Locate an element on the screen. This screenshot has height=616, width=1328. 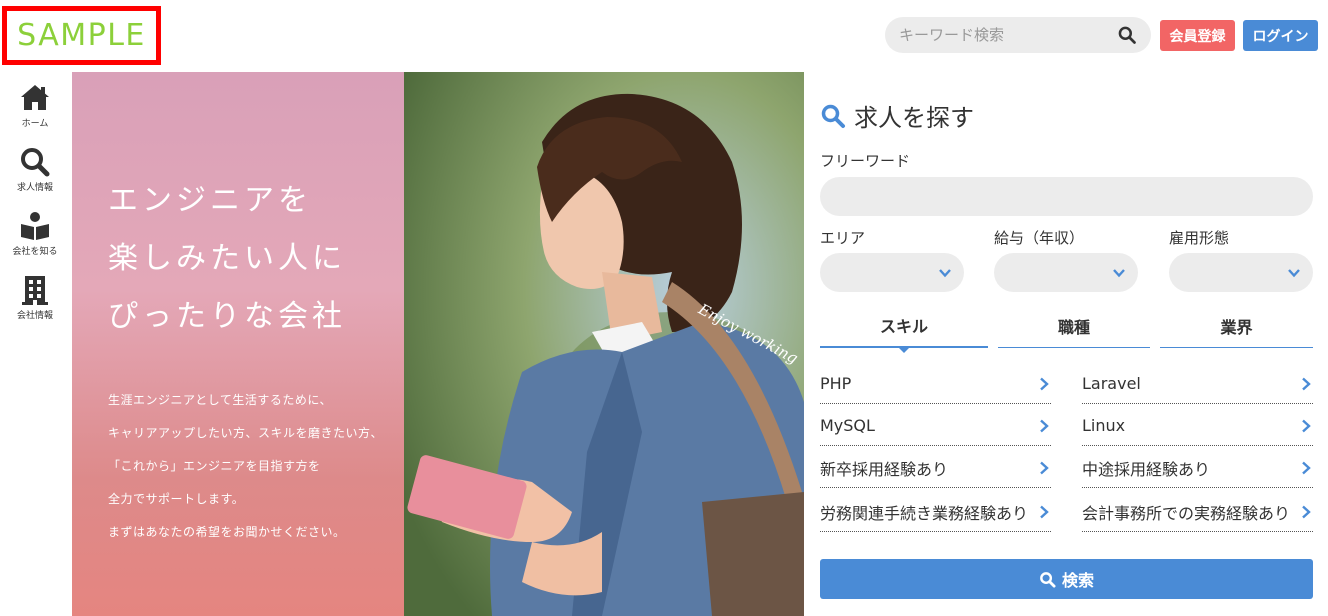
nav-item-about-company: 会社を知る is located at coordinates (35, 232).